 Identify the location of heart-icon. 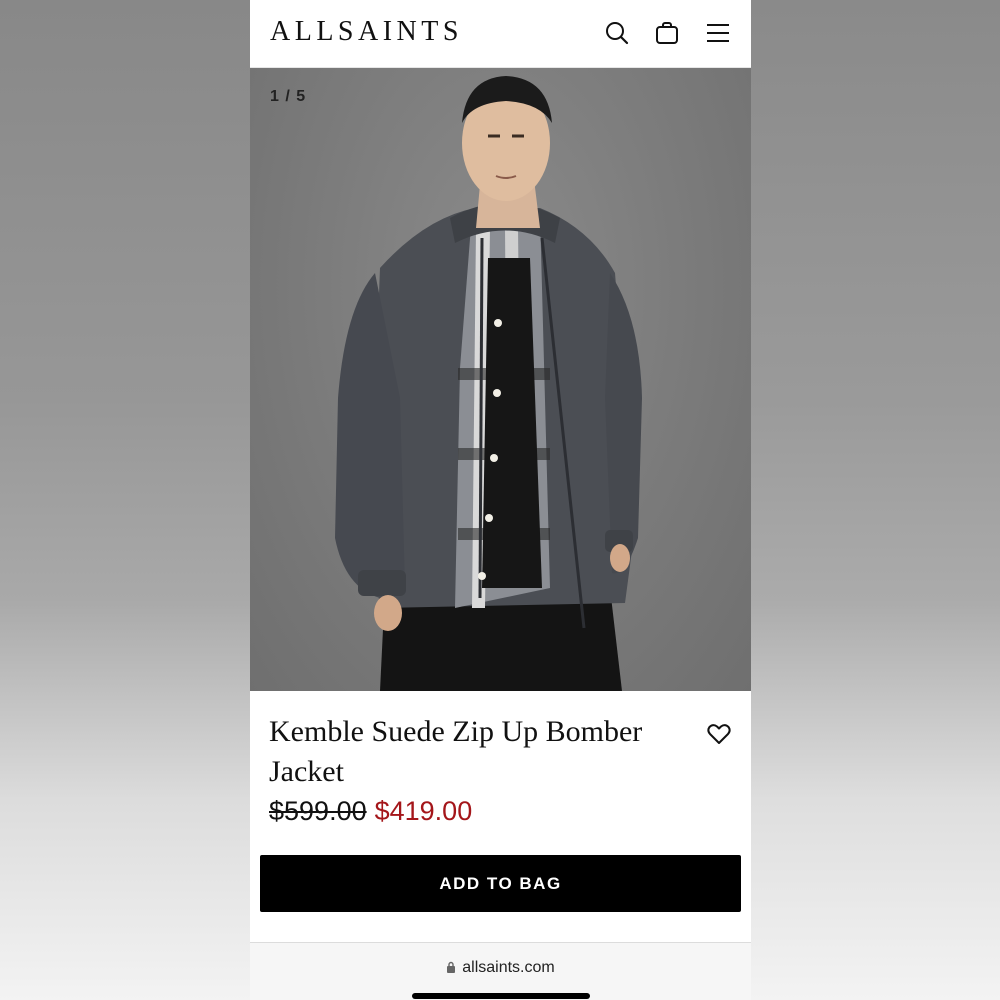
(719, 734).